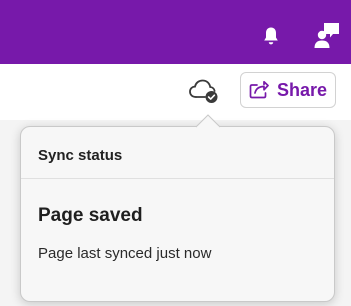 The image size is (351, 306). I want to click on share-arrow-icon, so click(259, 90).